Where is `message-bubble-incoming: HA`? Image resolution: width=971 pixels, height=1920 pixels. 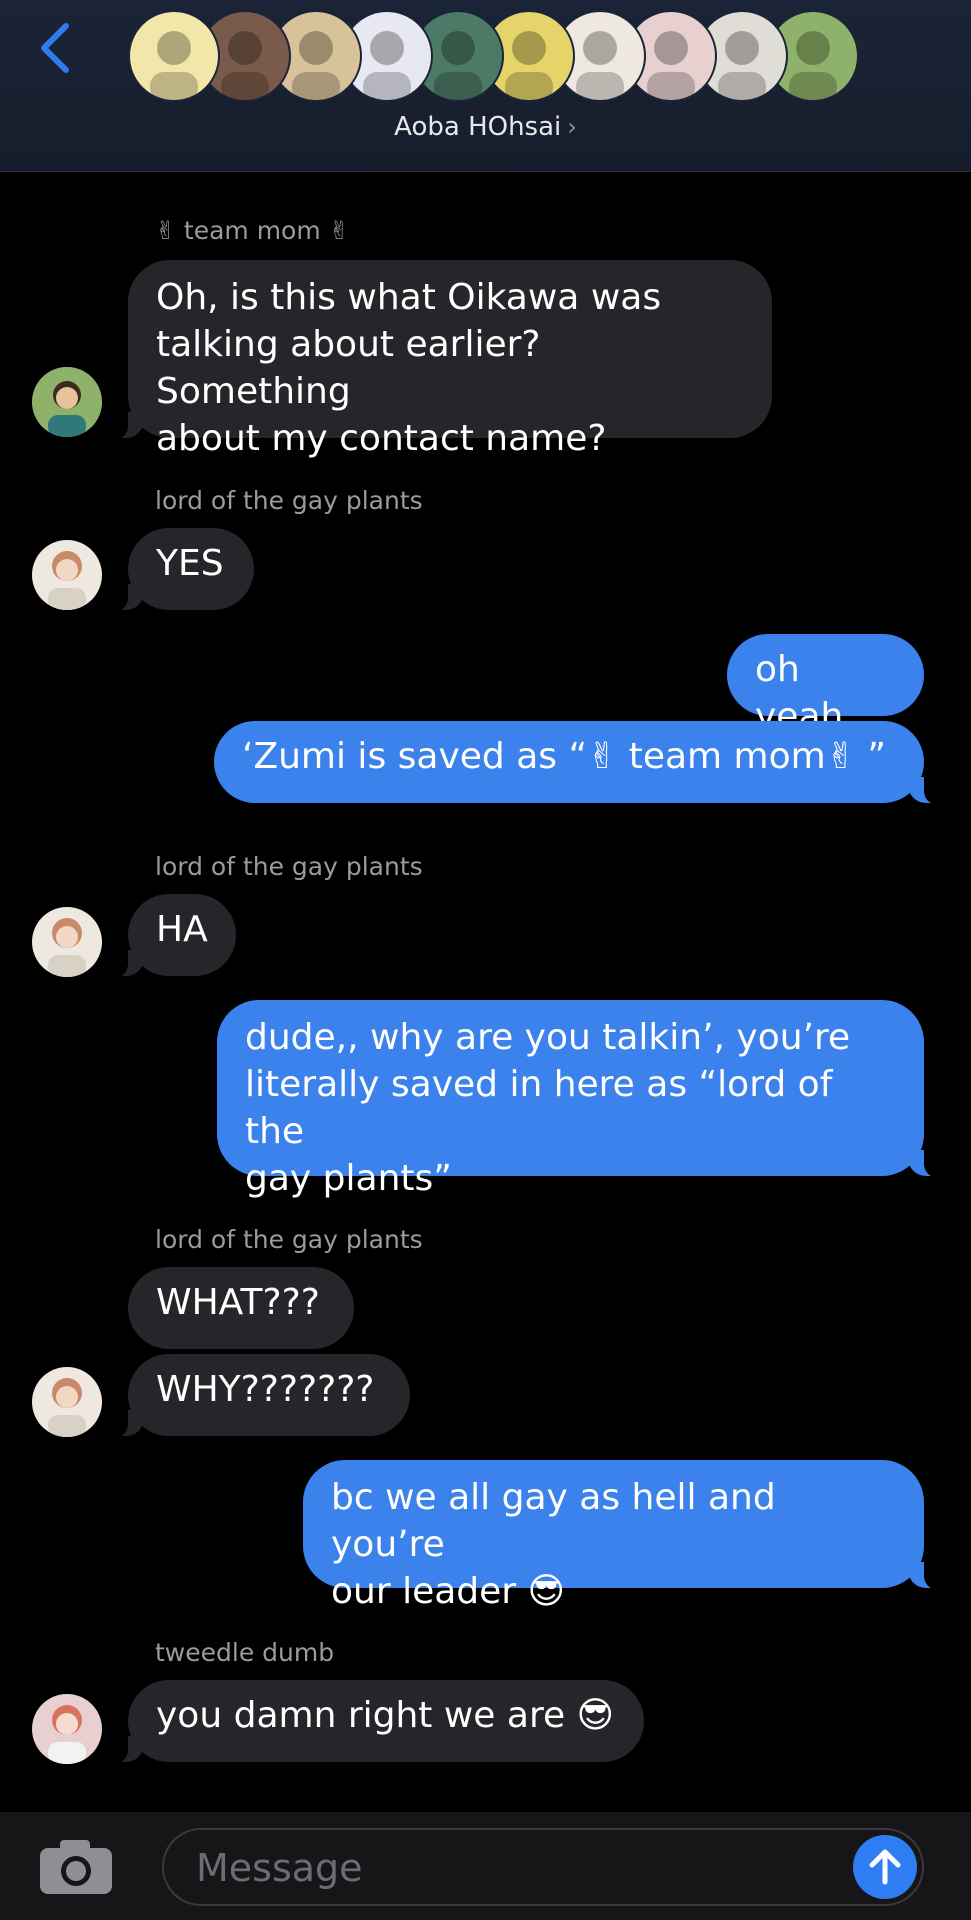 message-bubble-incoming: HA is located at coordinates (171, 936).